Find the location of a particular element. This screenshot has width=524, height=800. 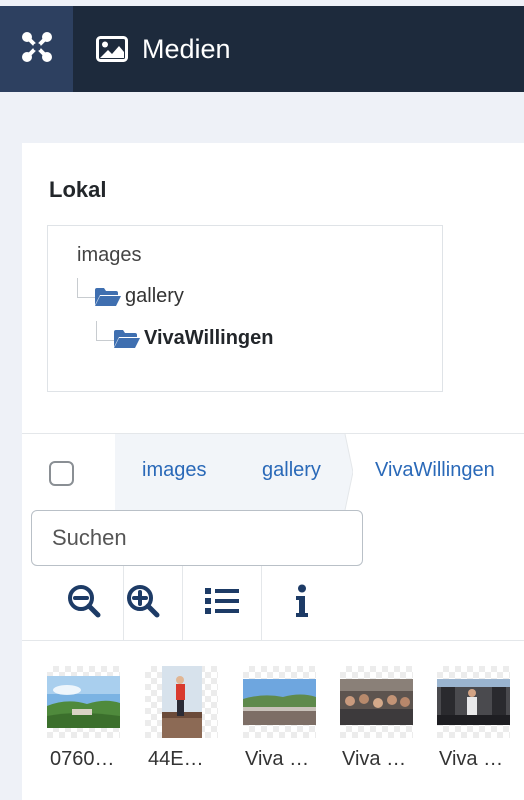

joomla-logo-icon is located at coordinates (37, 49).